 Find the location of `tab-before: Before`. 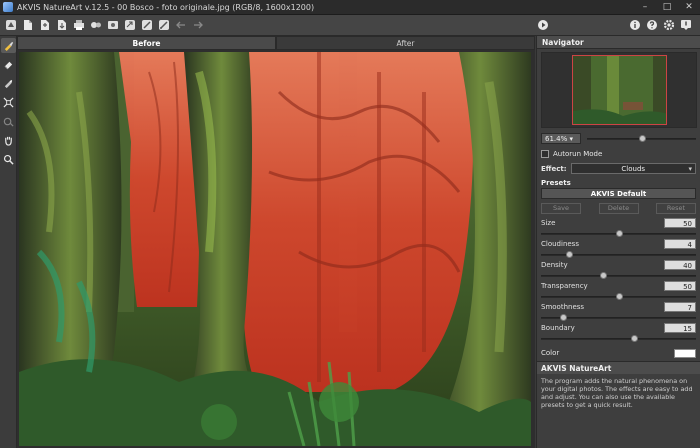

tab-before: Before is located at coordinates (146, 43).